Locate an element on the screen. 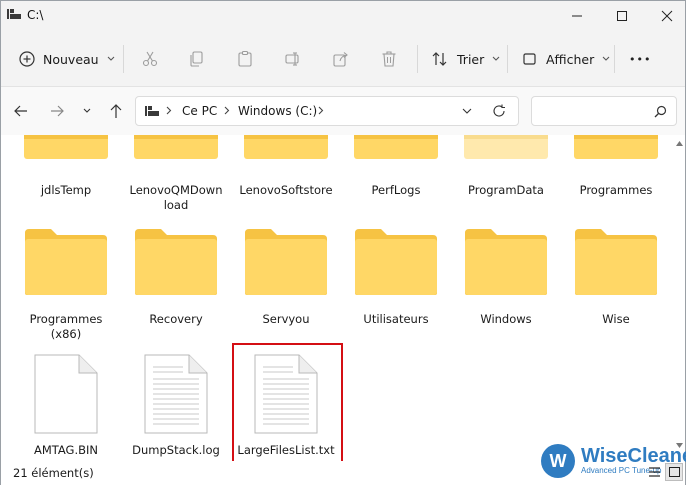 The height and width of the screenshot is (485, 686). back-button is located at coordinates (21, 111).